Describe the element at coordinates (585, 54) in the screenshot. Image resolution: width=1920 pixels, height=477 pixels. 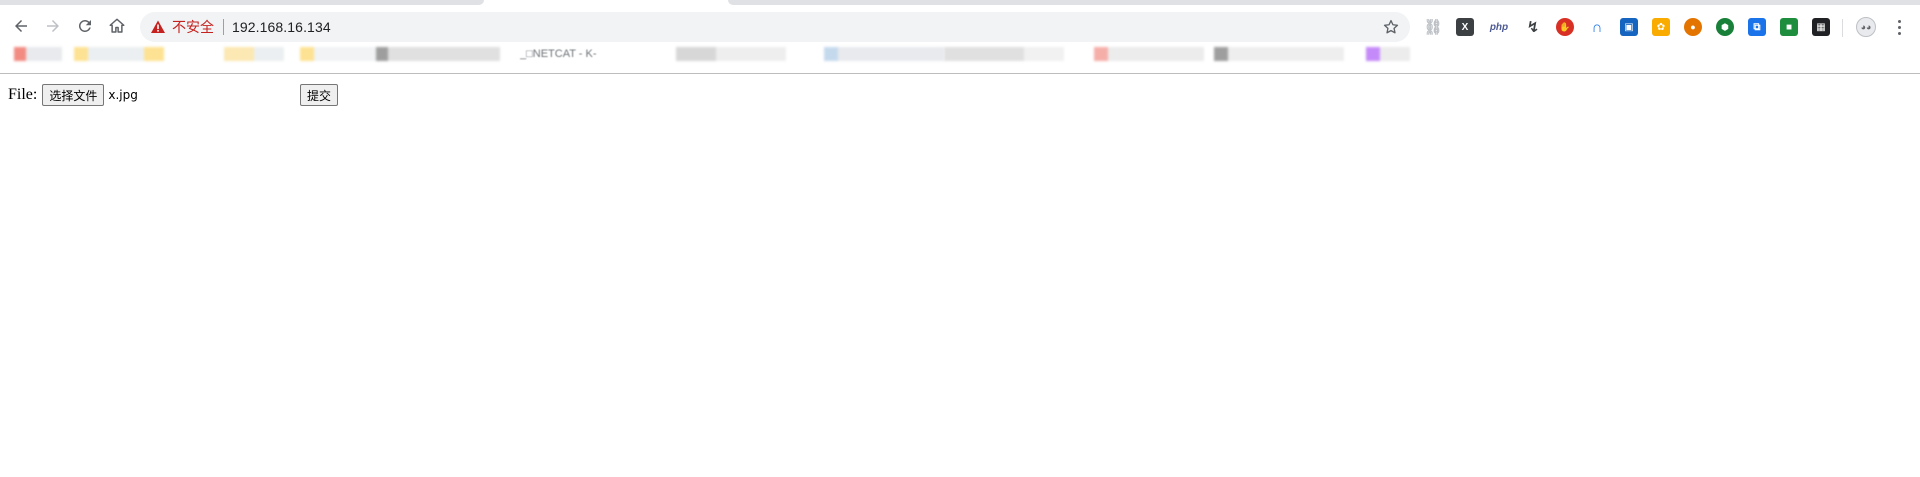
I see `bookmark-item-netcat: _□NETCAT - K-` at that location.